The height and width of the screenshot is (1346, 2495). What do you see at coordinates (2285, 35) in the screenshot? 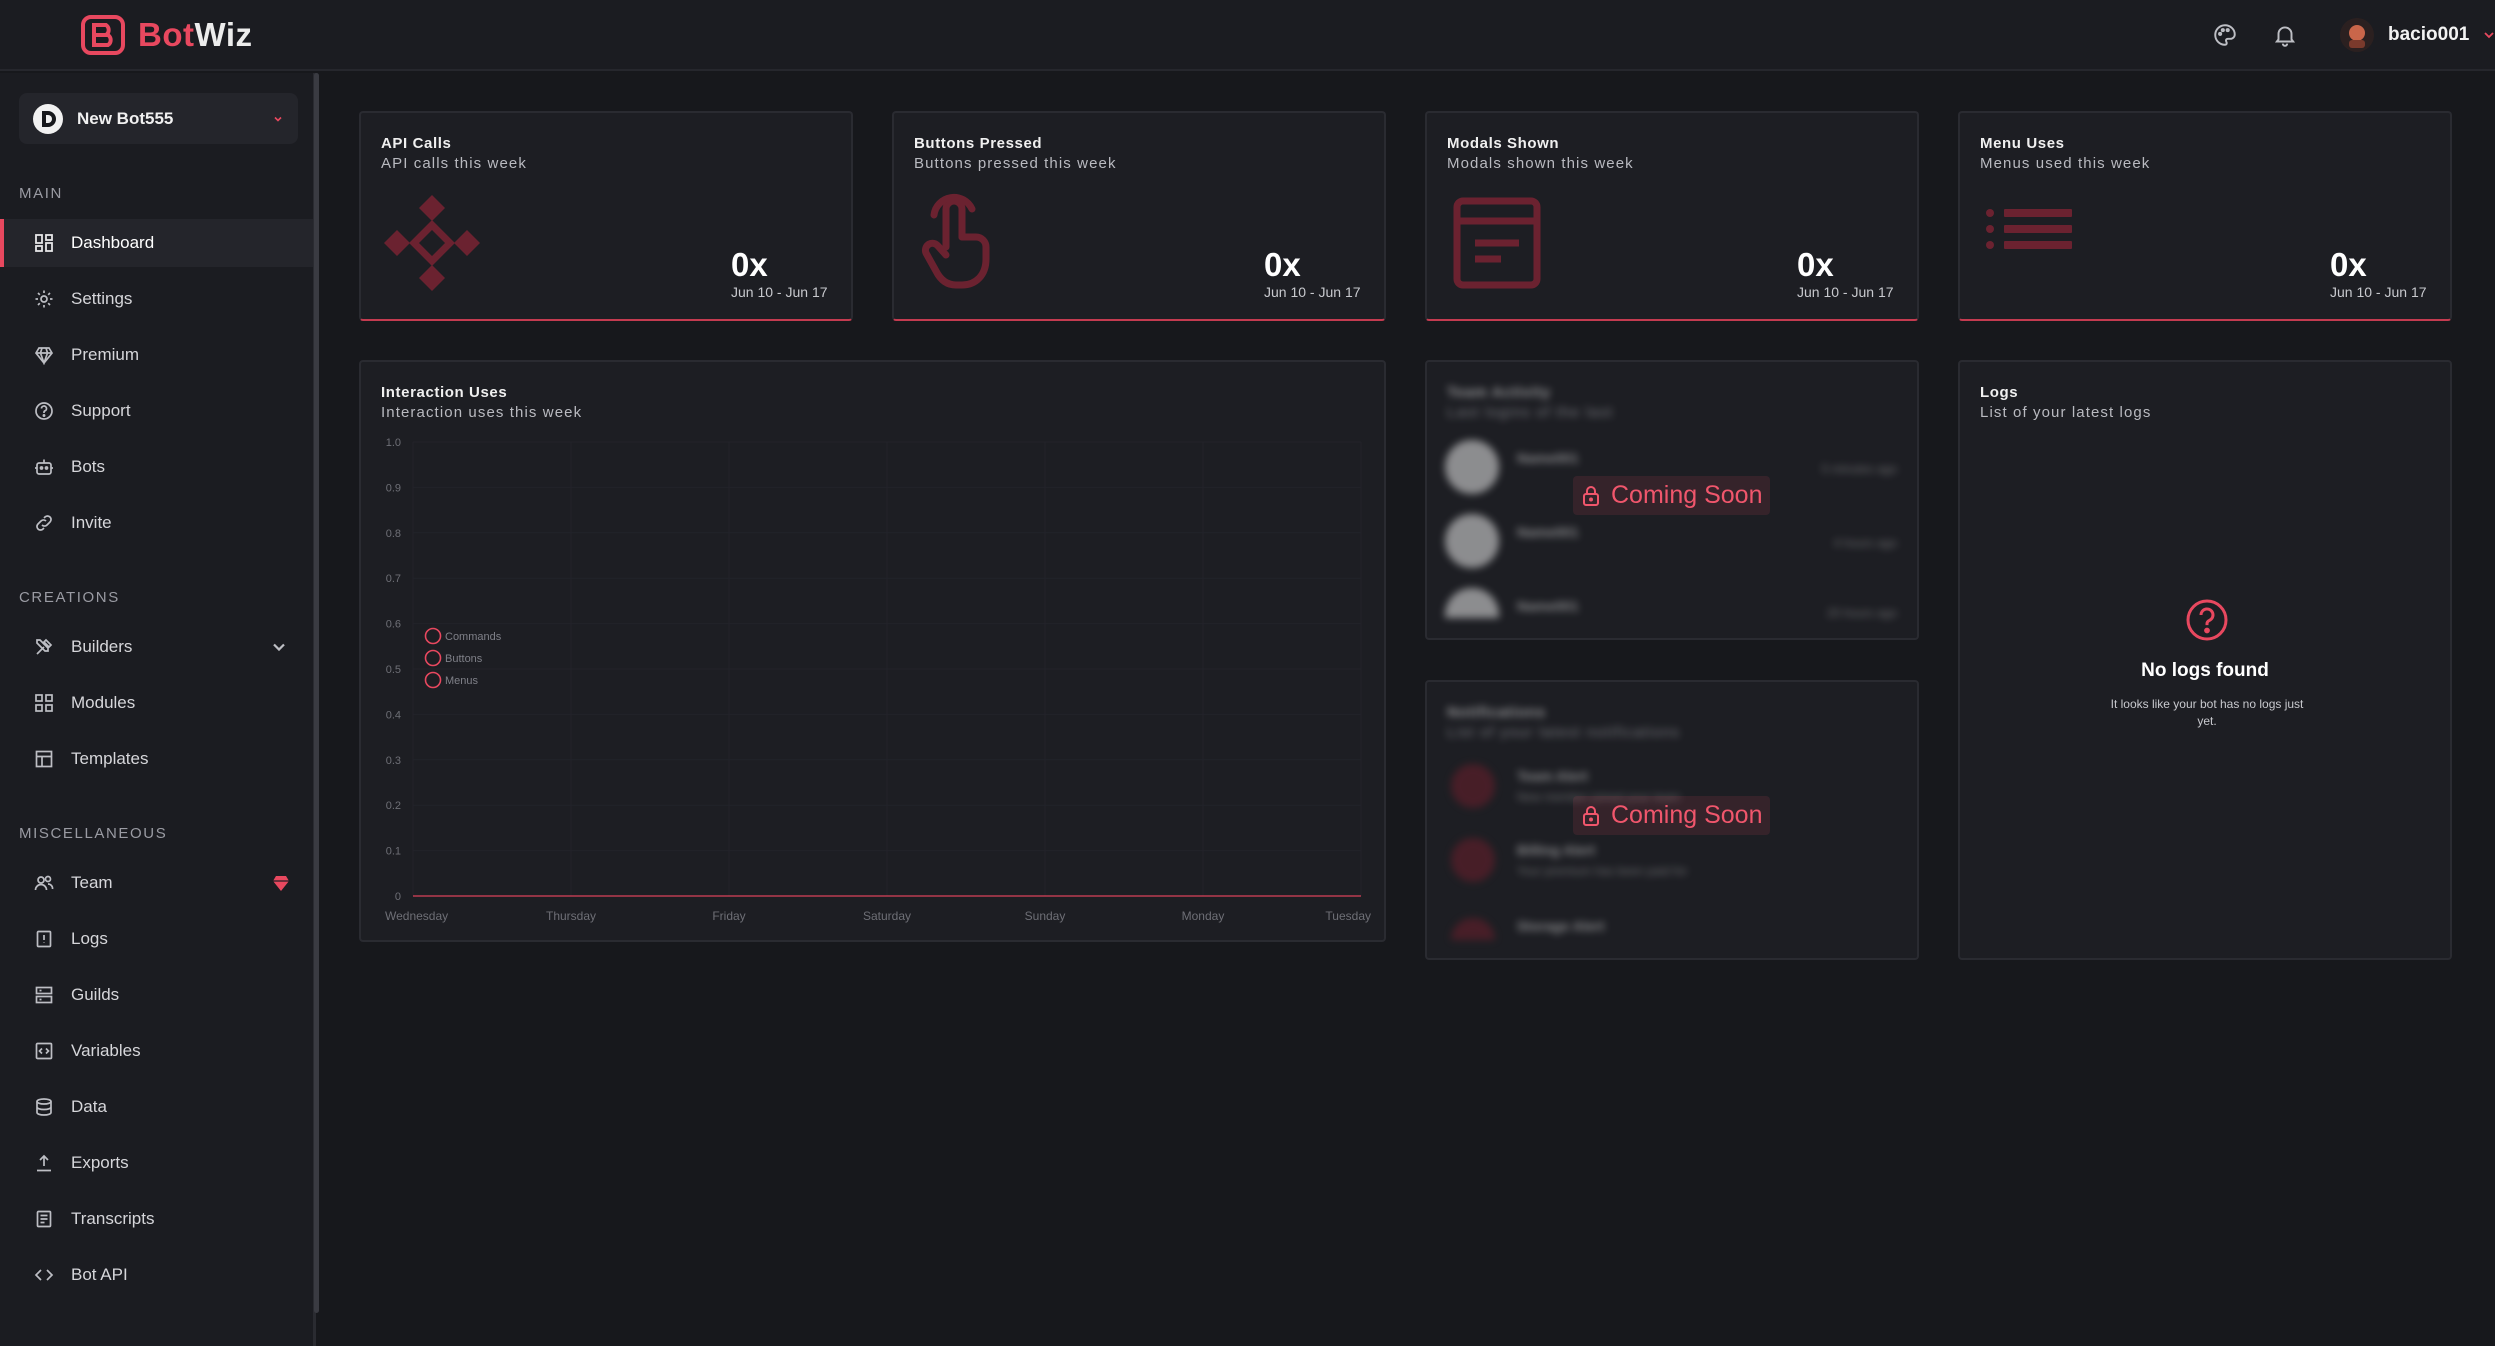
I see `bell-icon` at bounding box center [2285, 35].